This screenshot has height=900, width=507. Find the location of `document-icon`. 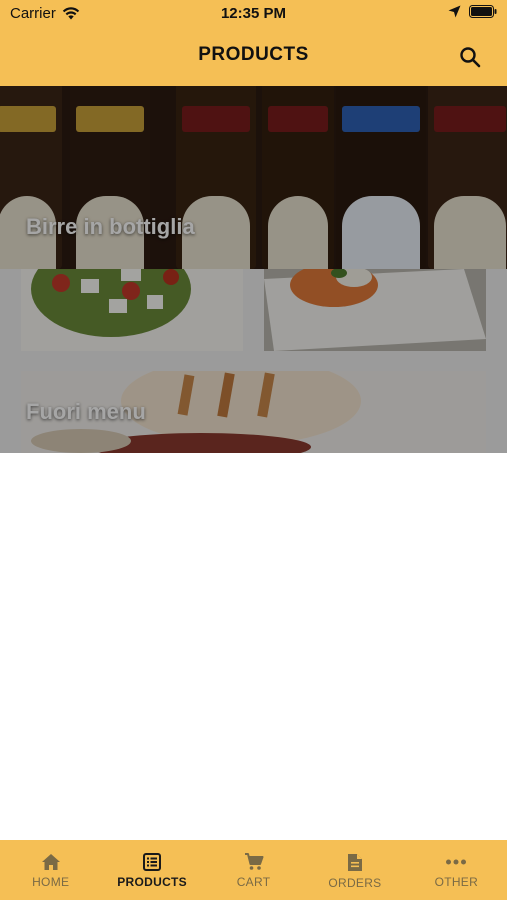

document-icon is located at coordinates (354, 862).